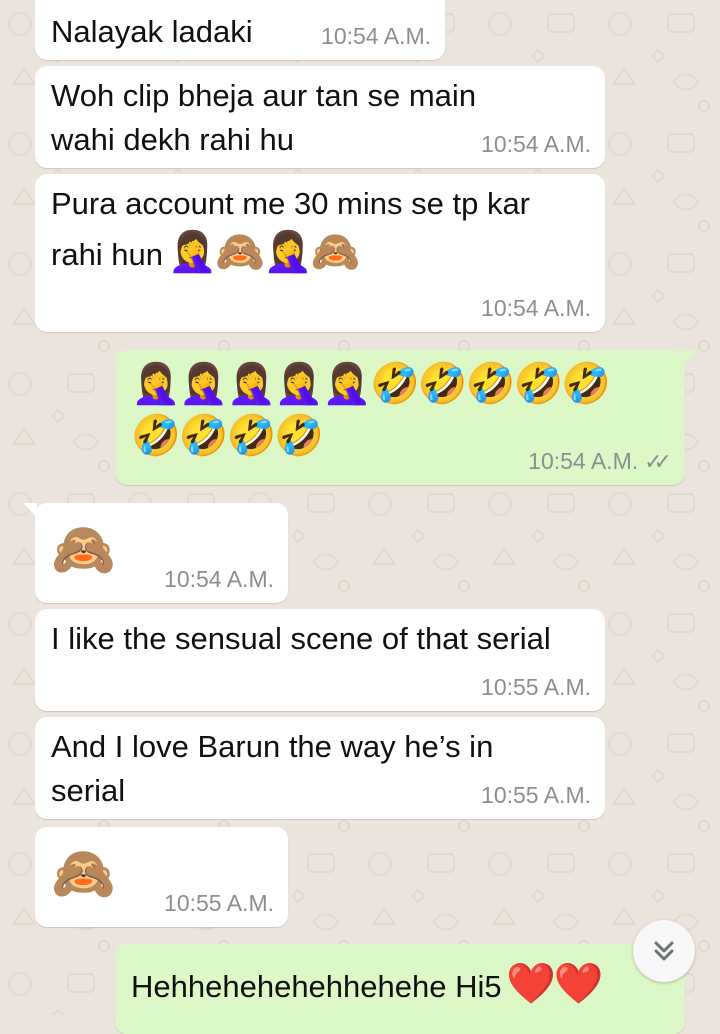 This screenshot has height=1034, width=720. What do you see at coordinates (555, 984) in the screenshot?
I see `emoji-group: ❤️❤️` at bounding box center [555, 984].